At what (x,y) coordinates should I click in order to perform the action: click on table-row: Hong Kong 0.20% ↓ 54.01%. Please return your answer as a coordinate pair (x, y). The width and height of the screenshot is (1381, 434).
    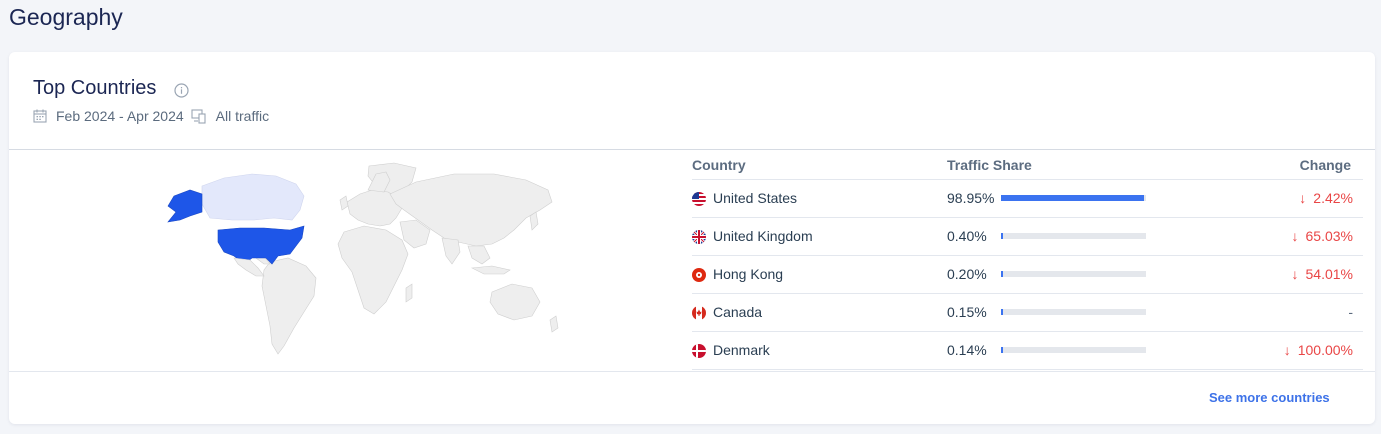
    Looking at the image, I should click on (1027, 275).